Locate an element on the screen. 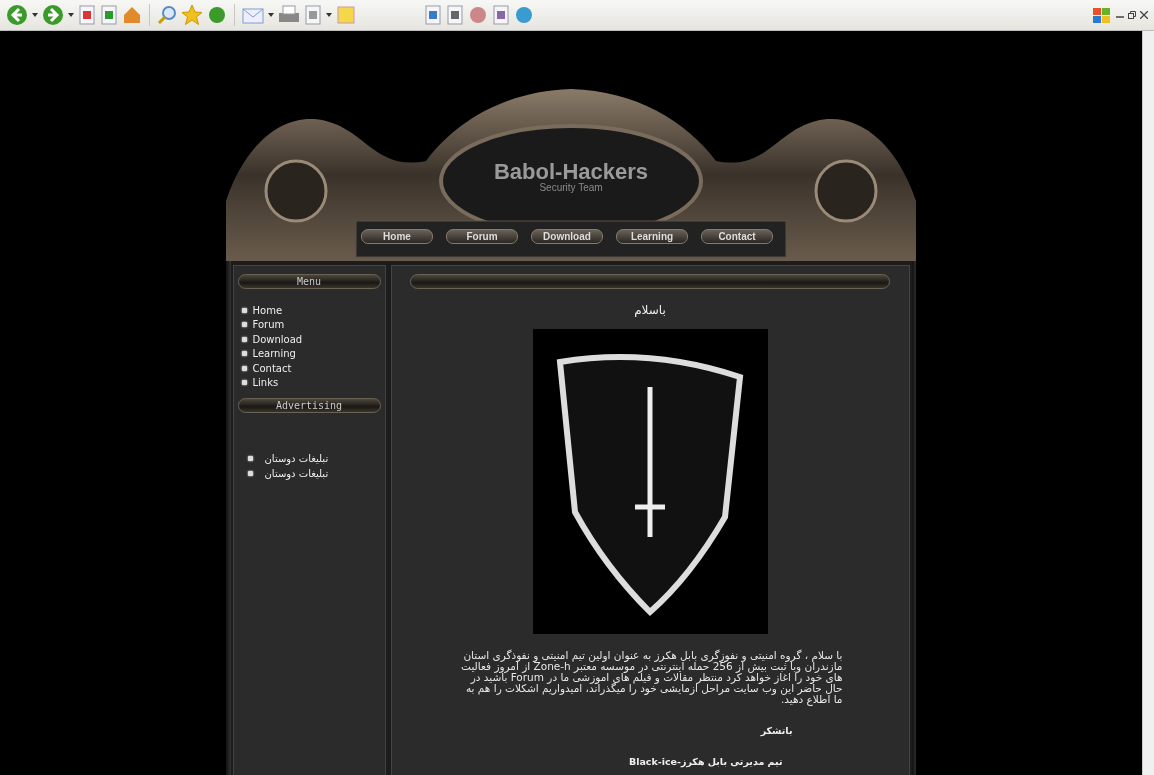 This screenshot has width=1154, height=775. menu-link: Contact is located at coordinates (272, 368).